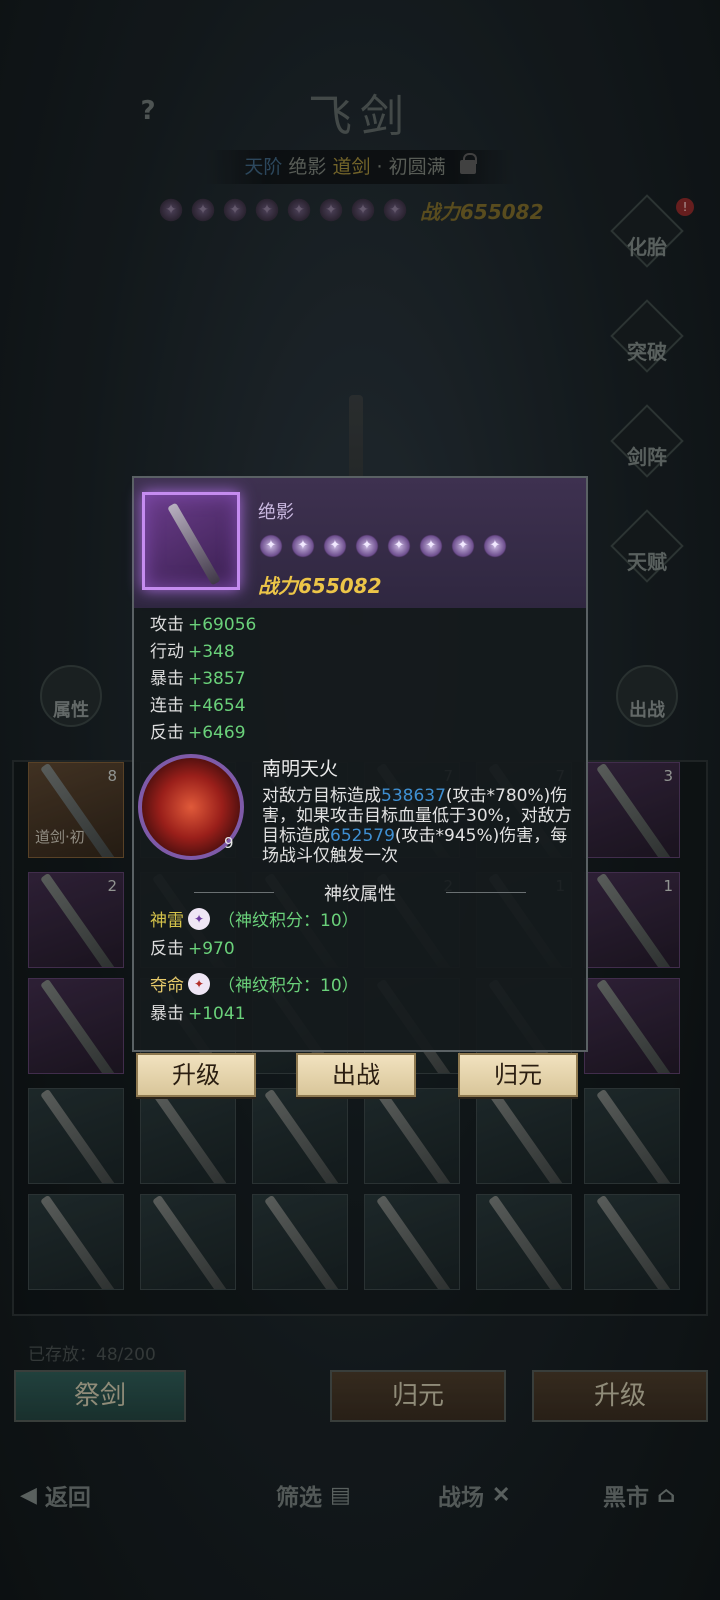  What do you see at coordinates (300, 769) in the screenshot?
I see `skill-name: 南明天火` at bounding box center [300, 769].